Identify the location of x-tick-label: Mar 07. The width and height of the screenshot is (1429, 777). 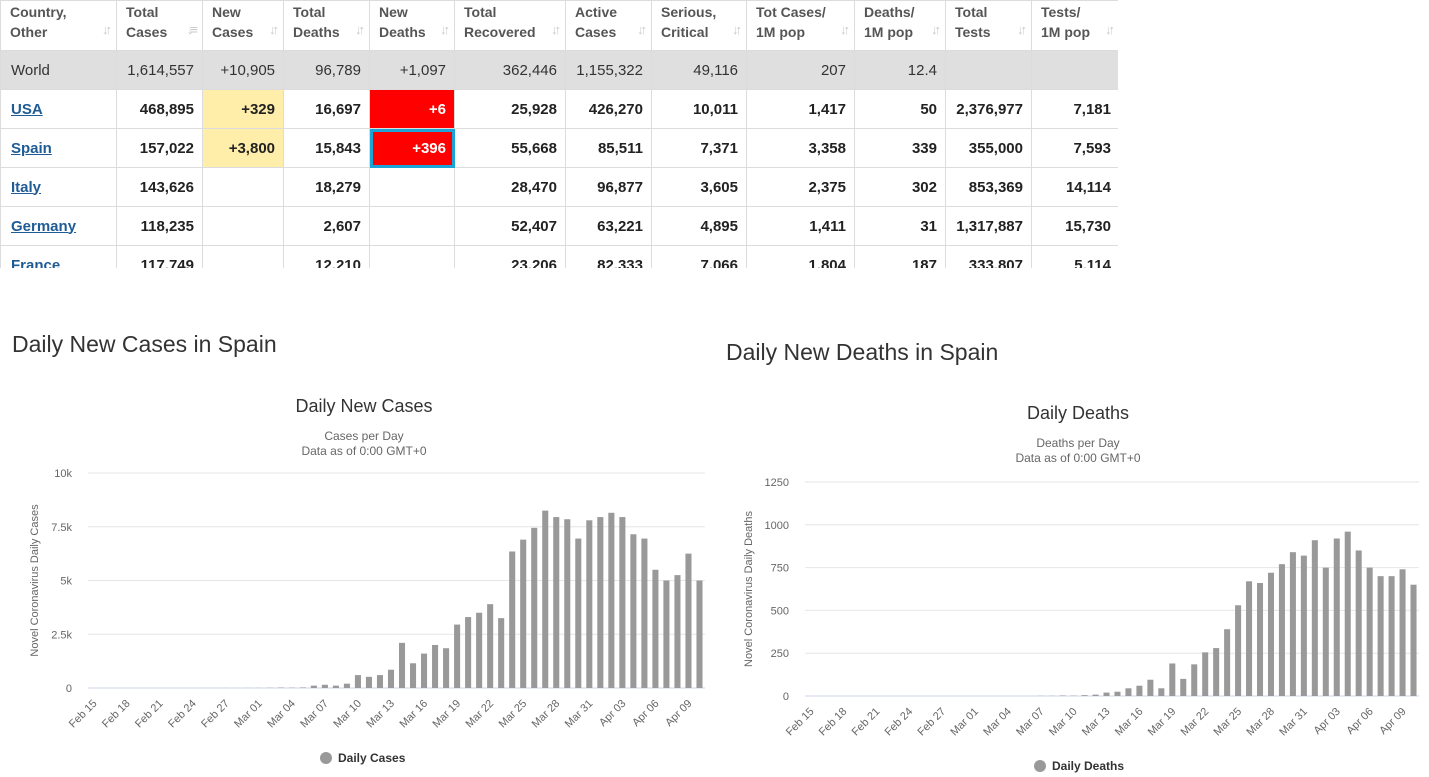
(1030, 722).